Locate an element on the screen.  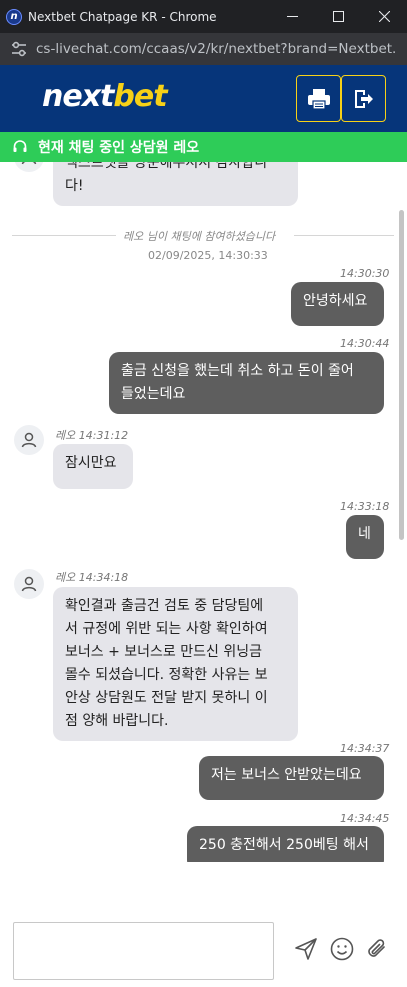
exit-chat-button is located at coordinates (363, 98).